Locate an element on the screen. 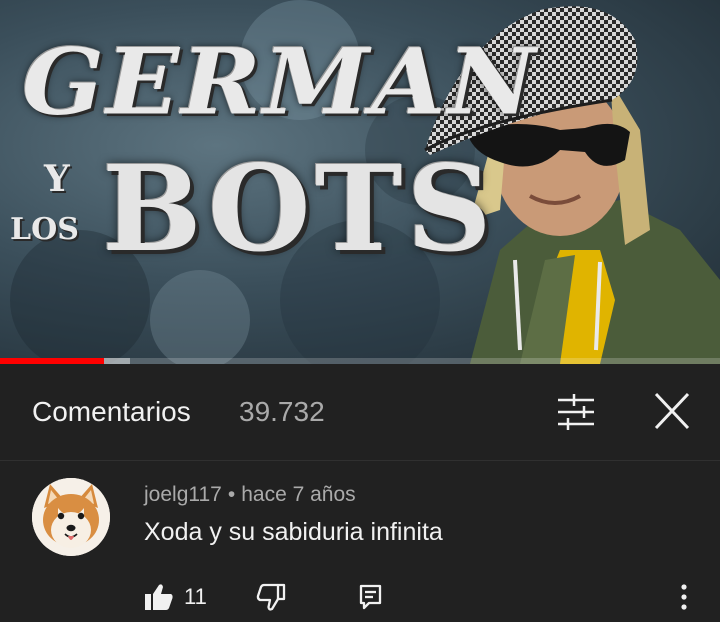 This screenshot has width=720, height=622. sort-comments-button is located at coordinates (576, 412).